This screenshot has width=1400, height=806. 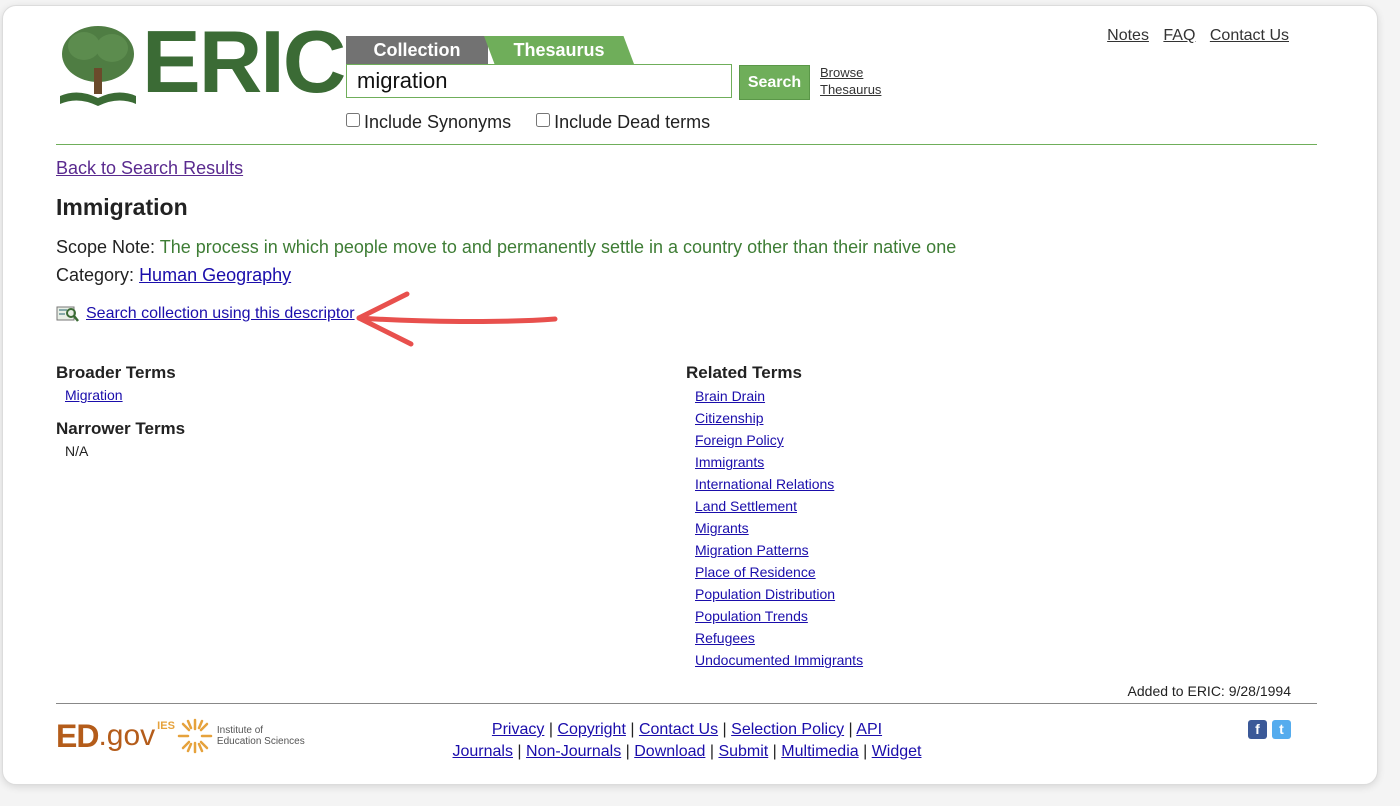 What do you see at coordinates (751, 616) in the screenshot?
I see `related-term-link: Population Trends` at bounding box center [751, 616].